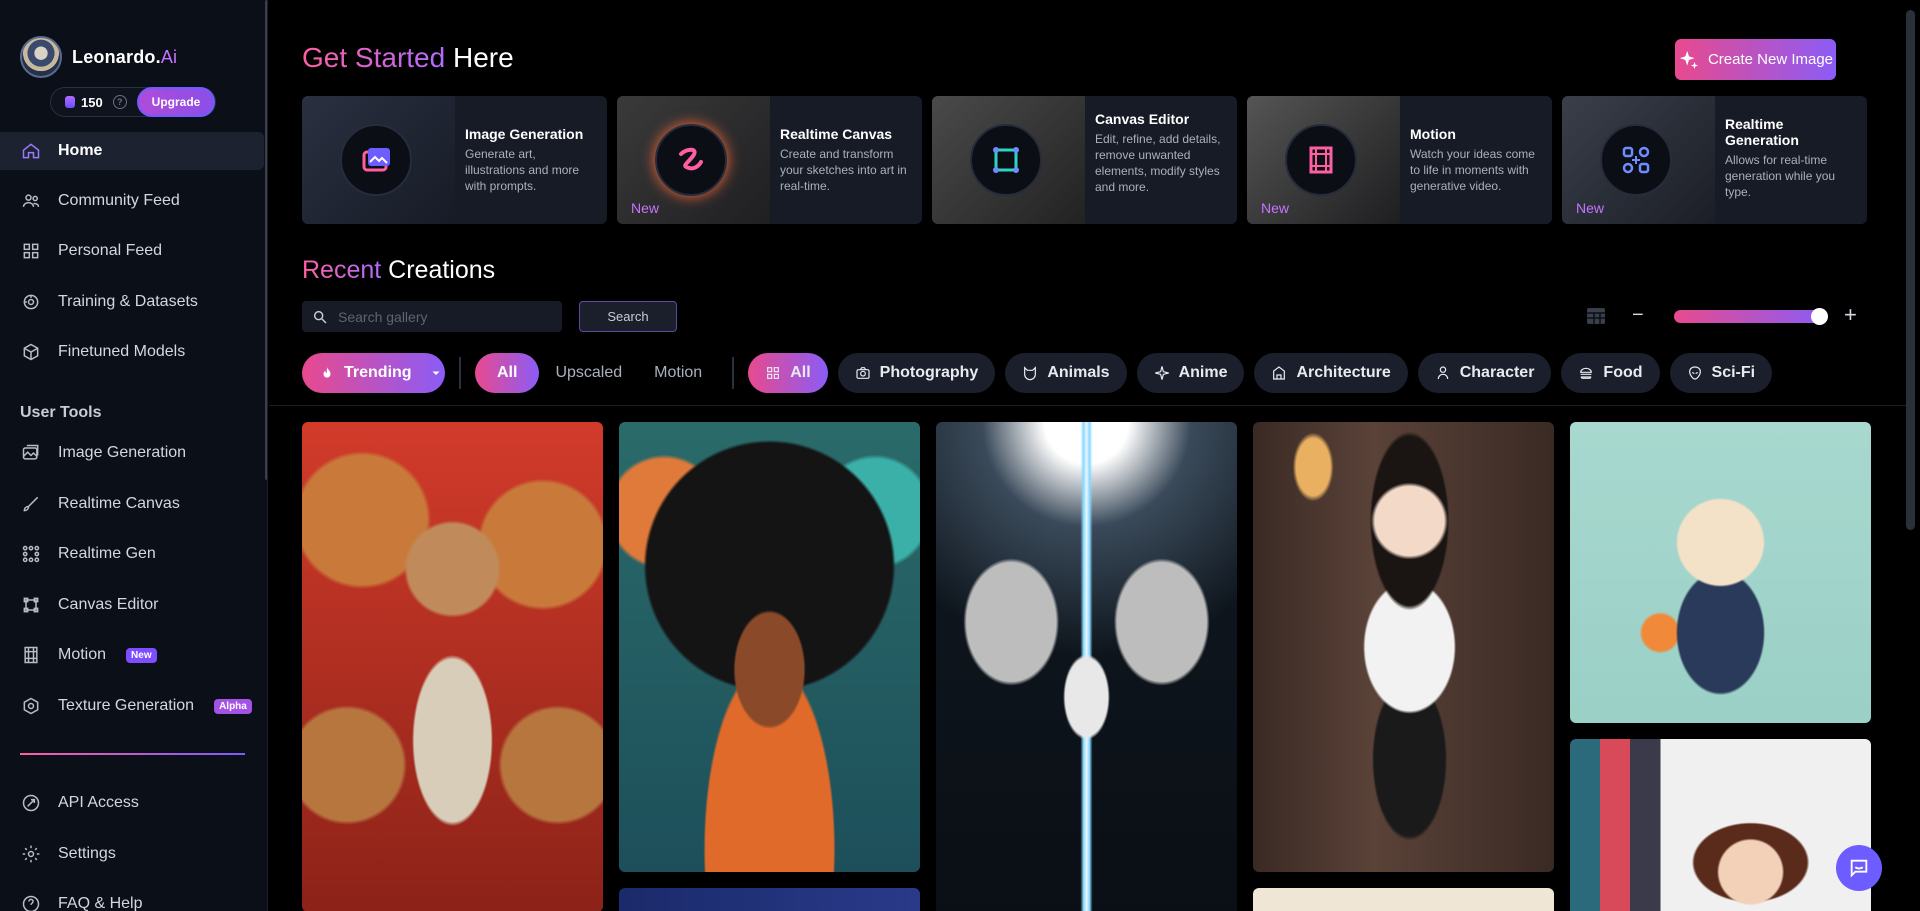  I want to click on credits-pill: 150 ? Upgrade, so click(133, 102).